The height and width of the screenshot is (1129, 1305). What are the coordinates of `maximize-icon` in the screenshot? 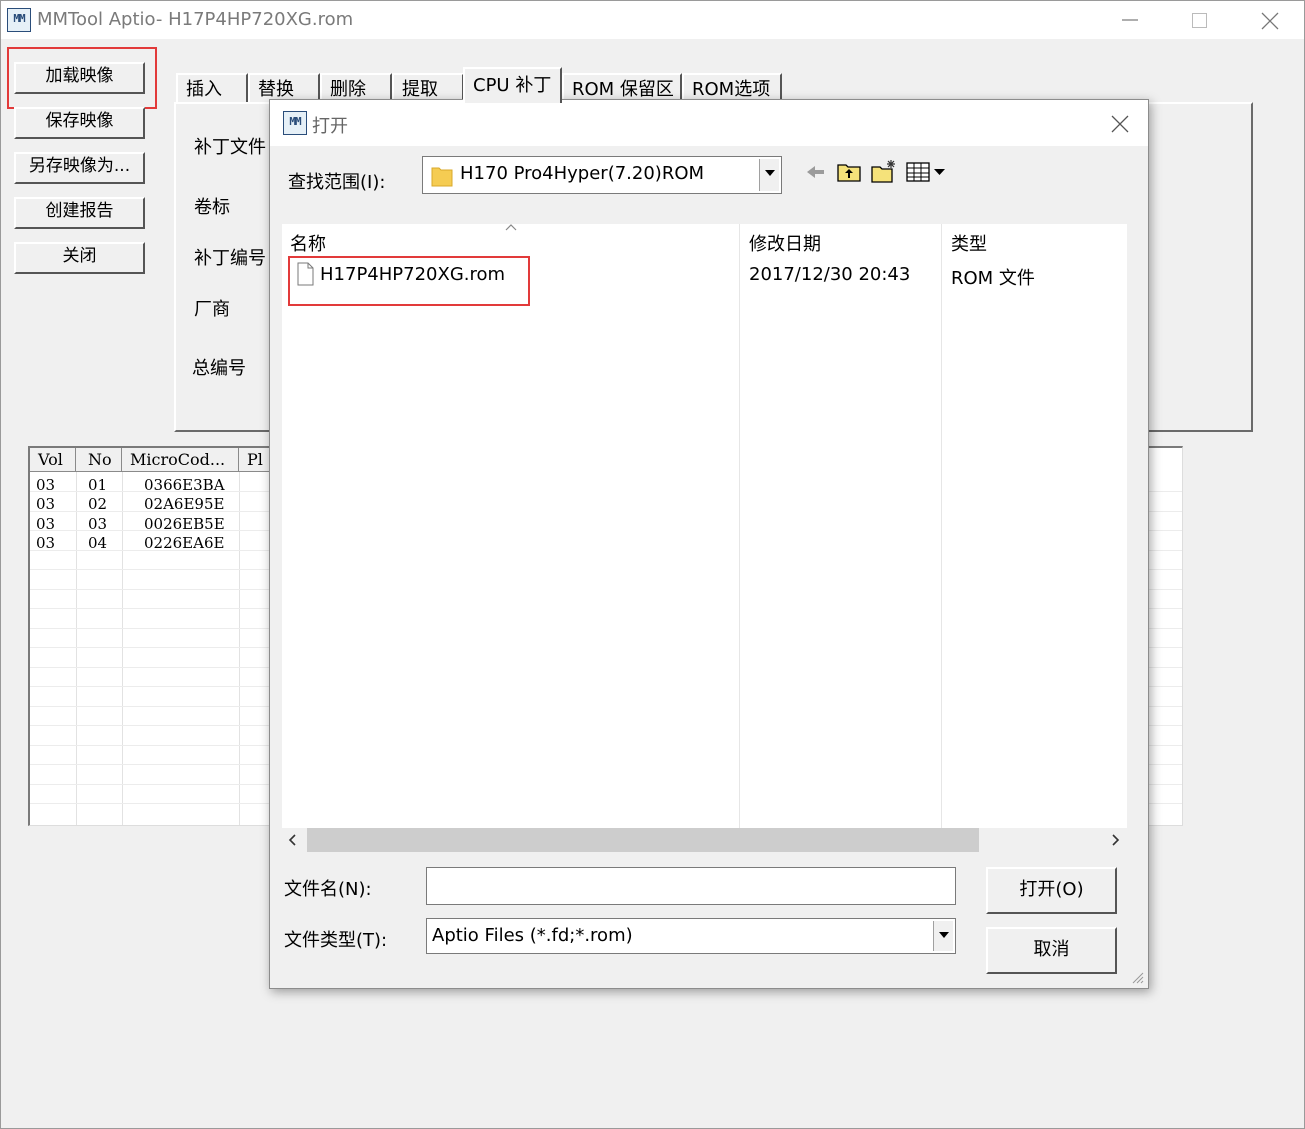 It's located at (1199, 20).